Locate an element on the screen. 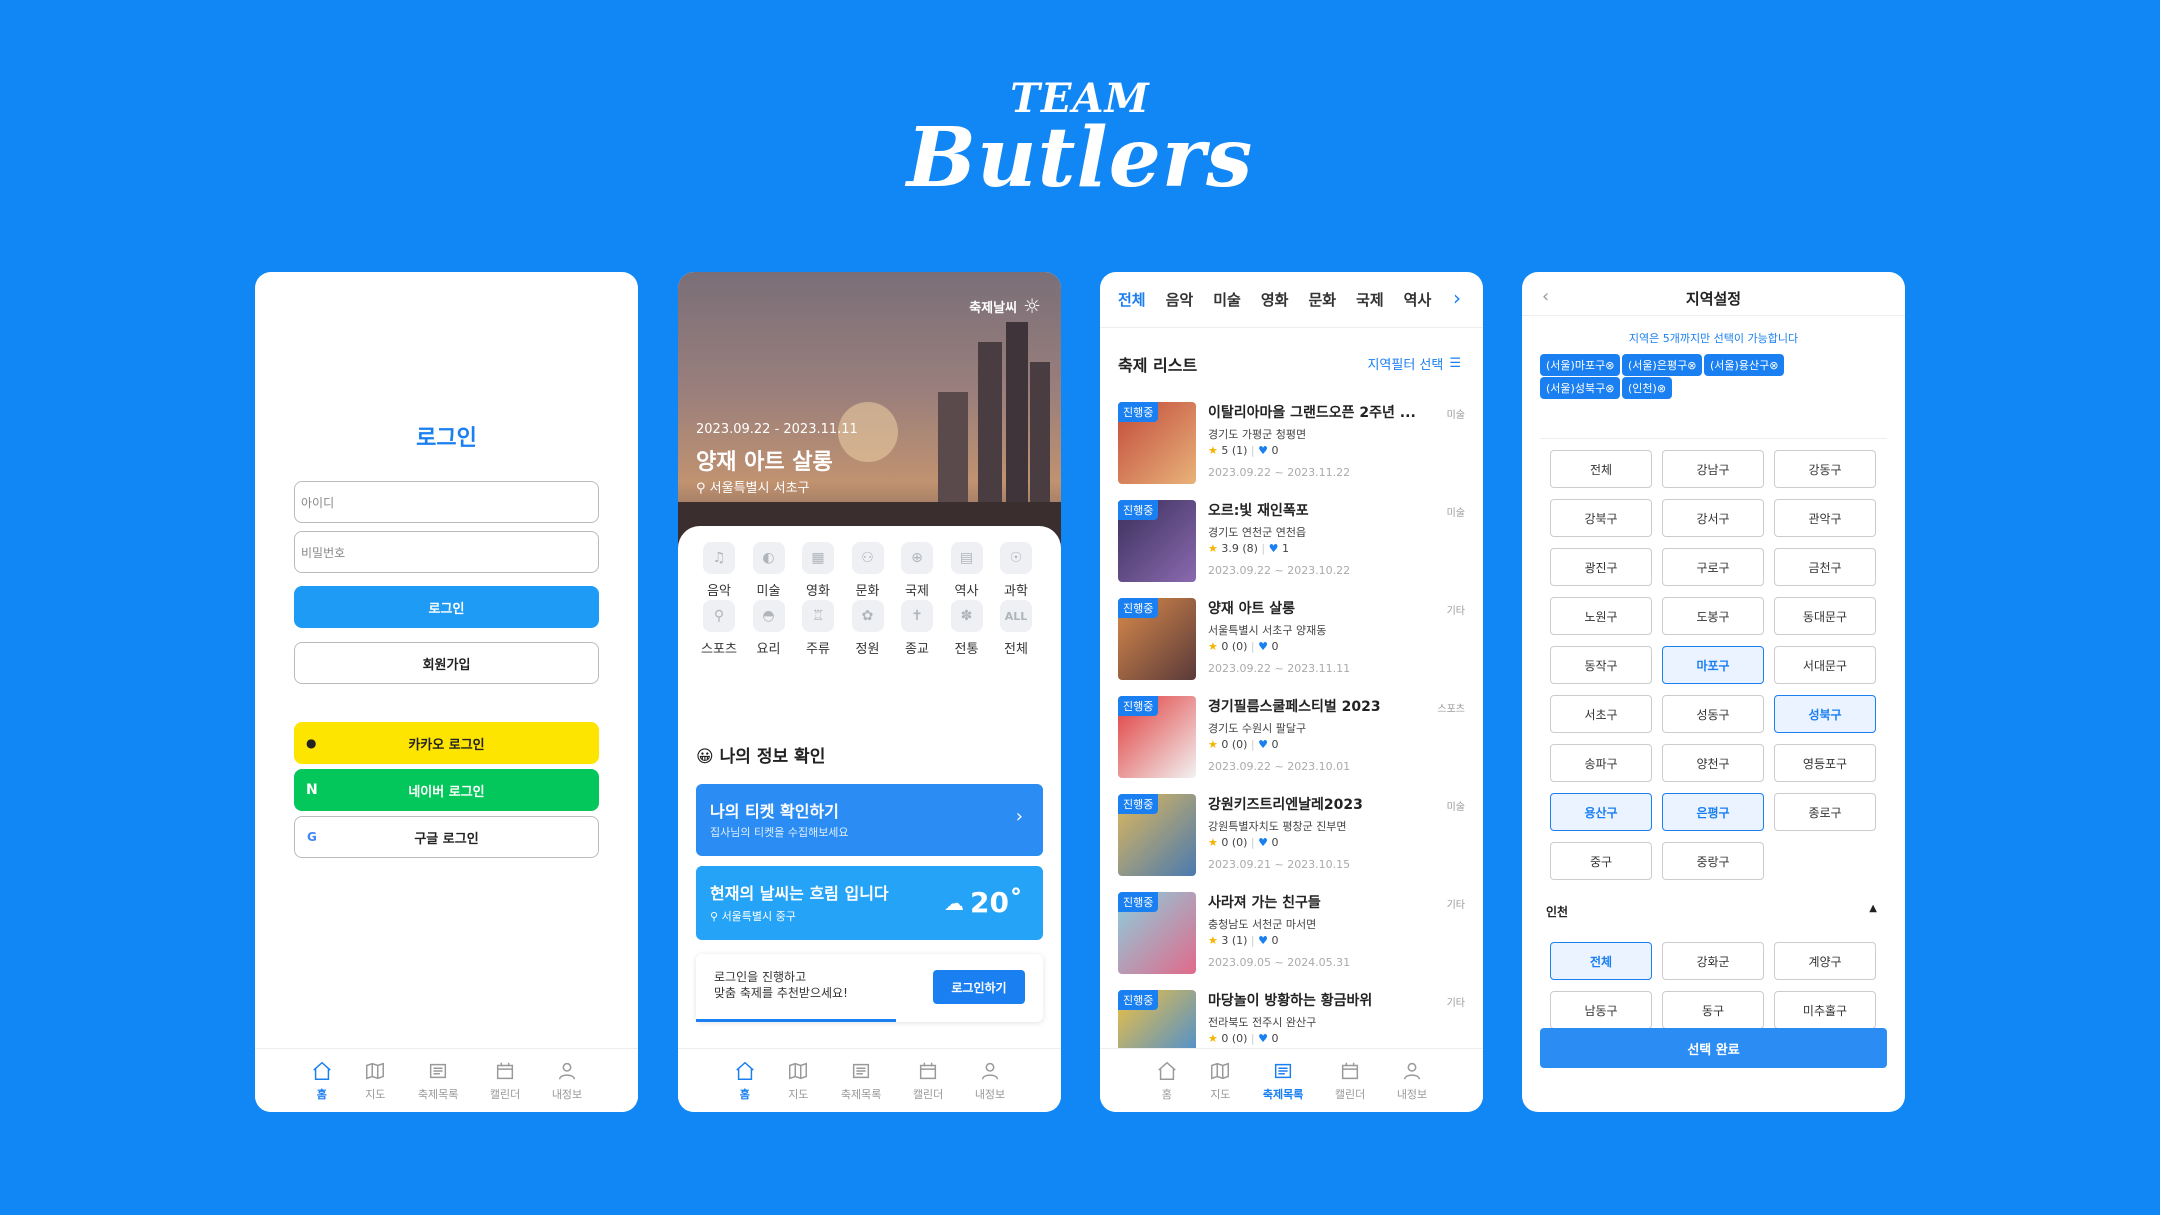 This screenshot has height=1215, width=2160. region-chip: (서울)용산구 ⊗ is located at coordinates (1744, 365).